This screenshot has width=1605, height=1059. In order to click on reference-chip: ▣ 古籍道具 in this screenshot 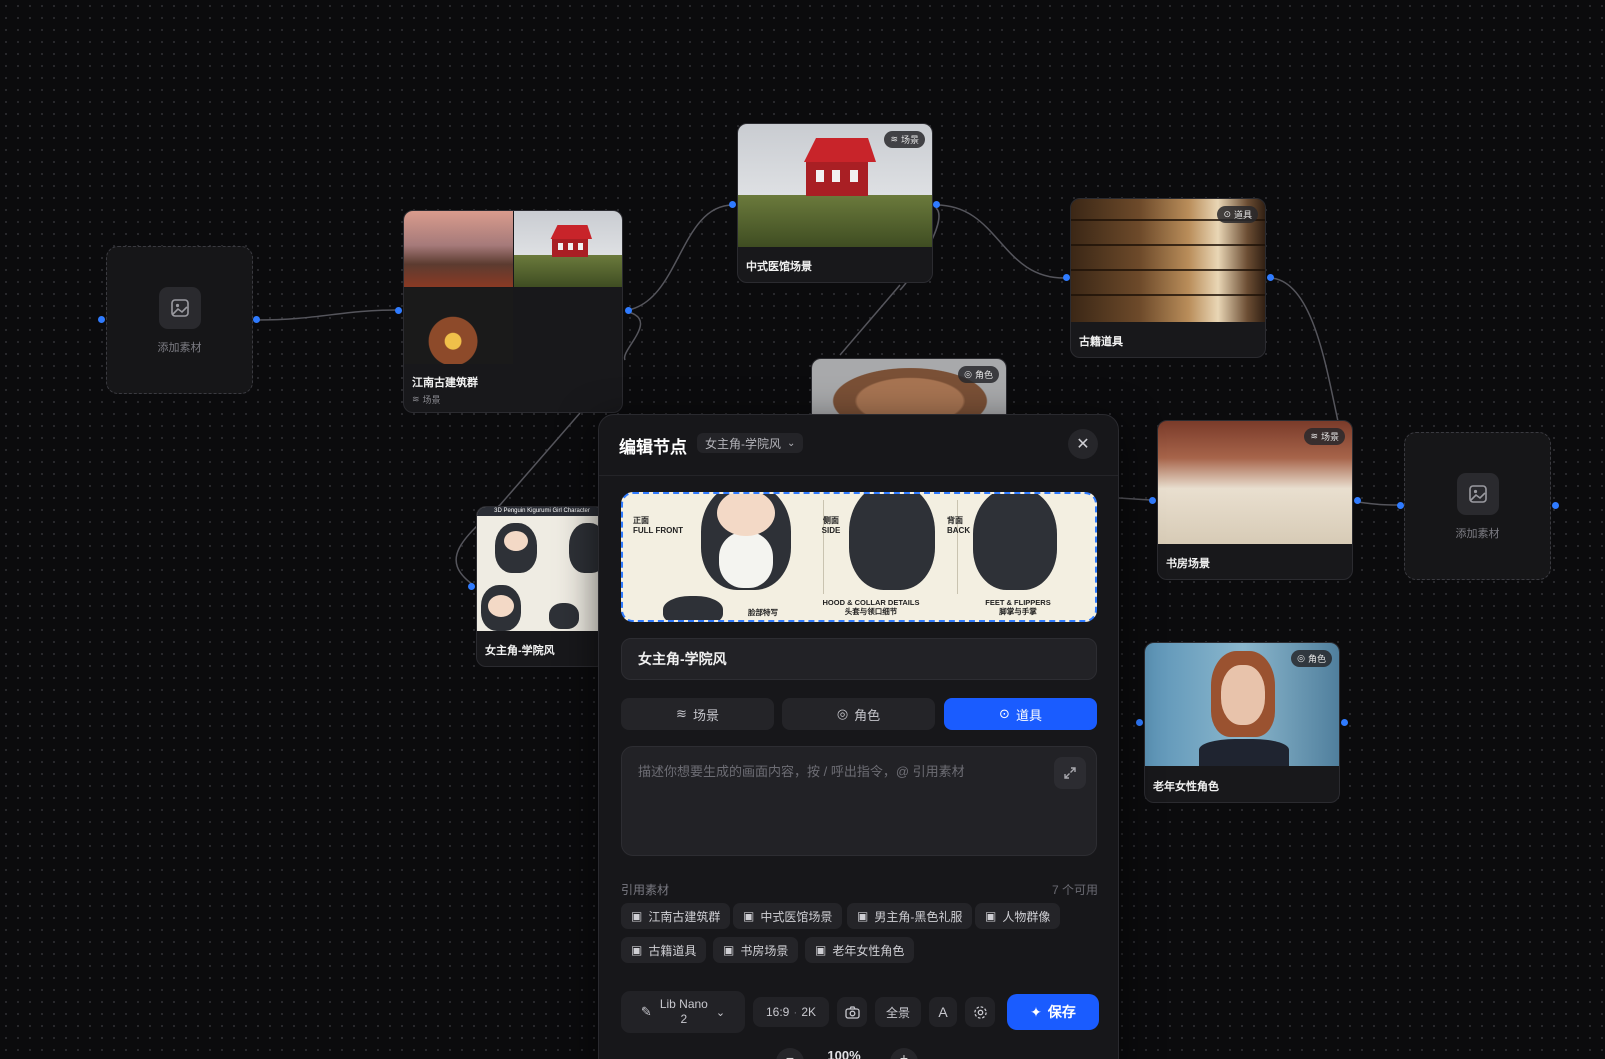, I will do `click(664, 950)`.